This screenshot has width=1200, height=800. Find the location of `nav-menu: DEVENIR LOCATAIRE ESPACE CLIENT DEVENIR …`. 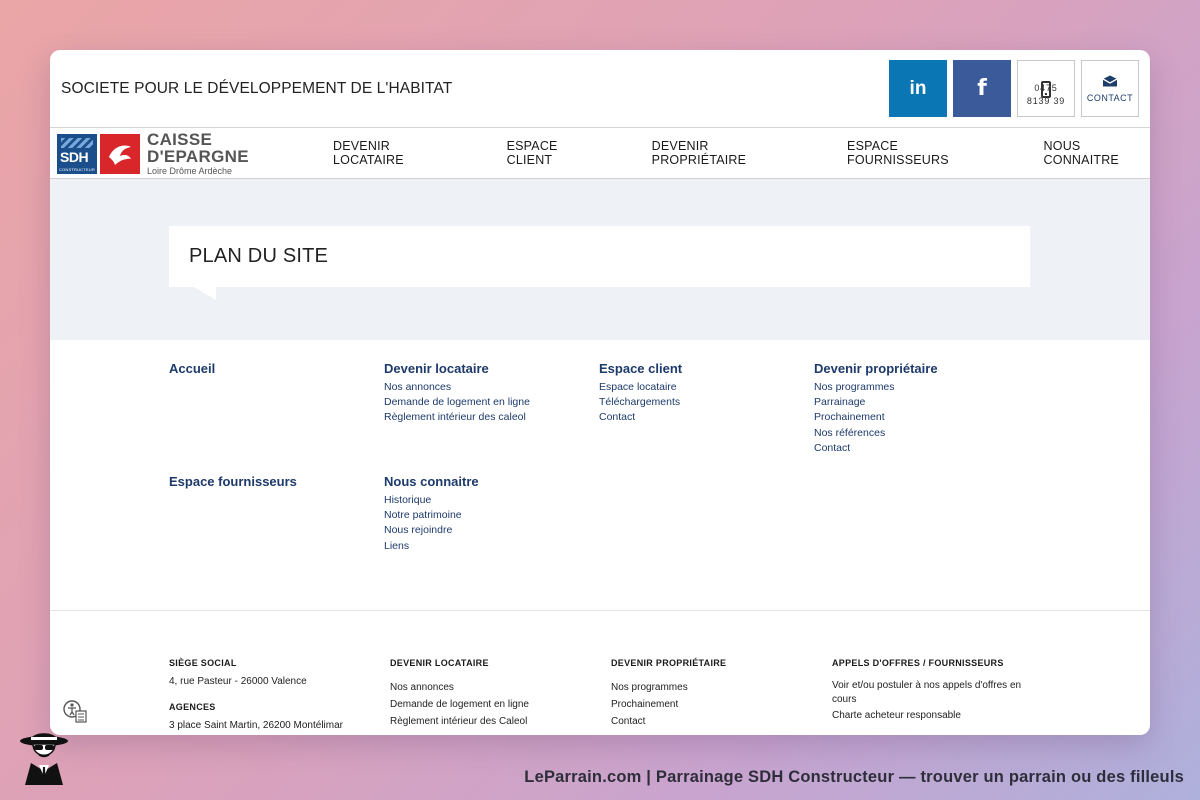

nav-menu: DEVENIR LOCATAIRE ESPACE CLIENT DEVENIR … is located at coordinates (741, 153).